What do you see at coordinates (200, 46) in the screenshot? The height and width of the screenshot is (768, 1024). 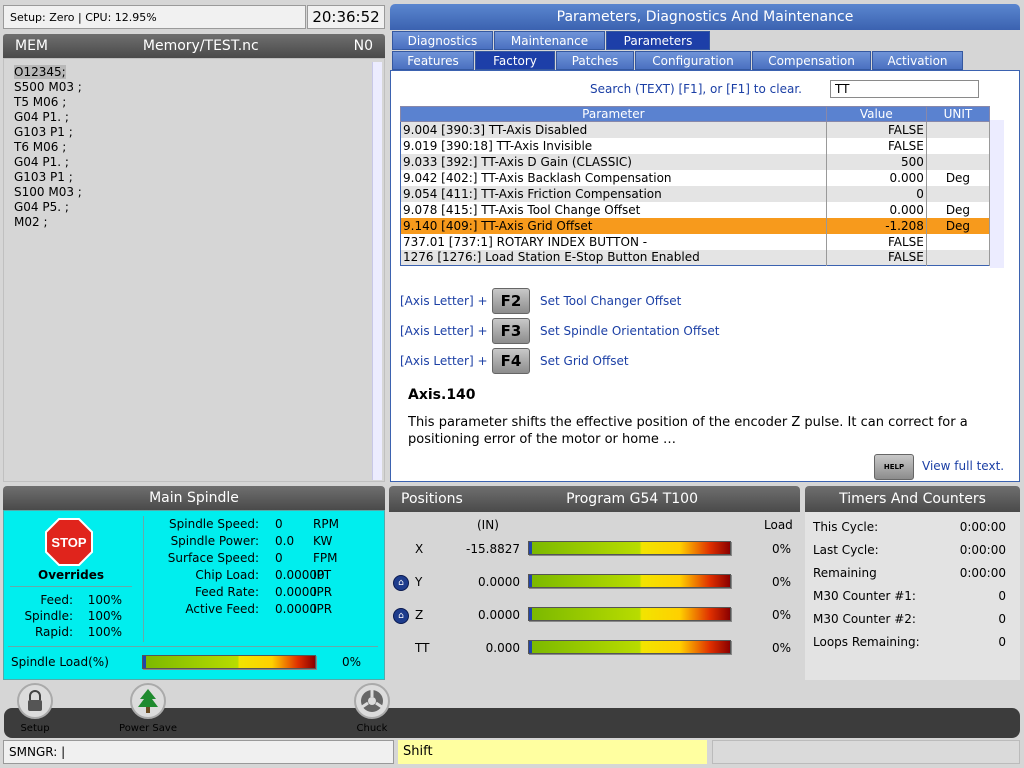 I see `program-file: Memory/TEST.nc` at bounding box center [200, 46].